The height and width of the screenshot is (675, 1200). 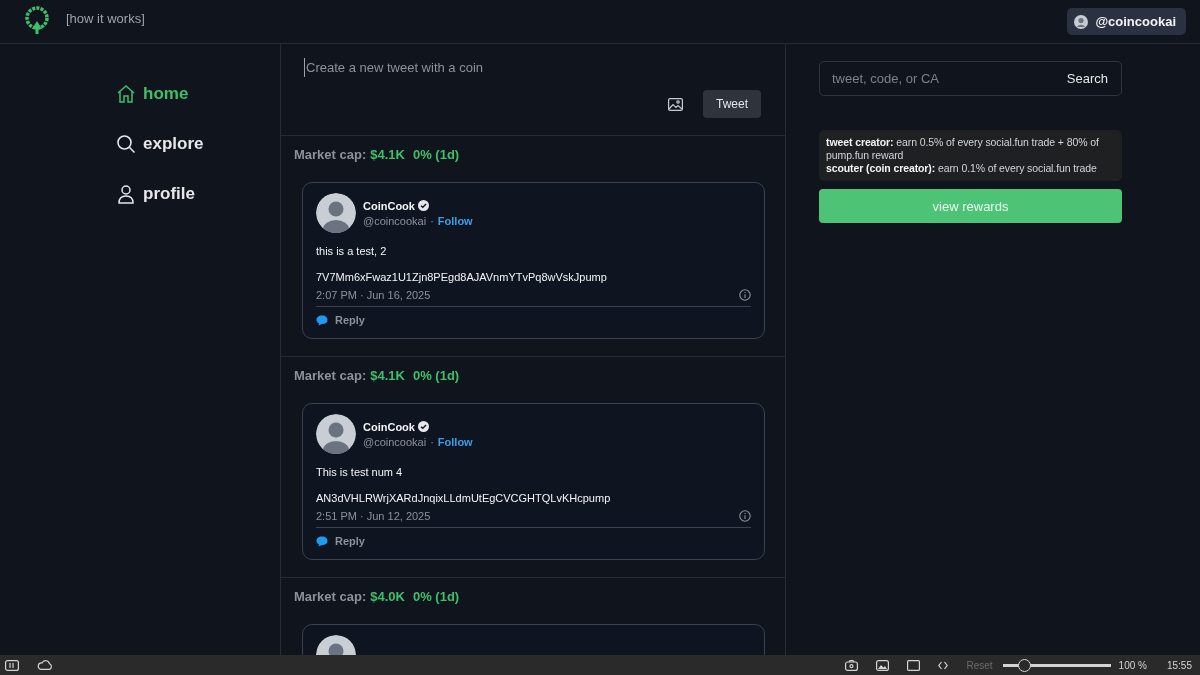 I want to click on nav-item: profile, so click(x=155, y=194).